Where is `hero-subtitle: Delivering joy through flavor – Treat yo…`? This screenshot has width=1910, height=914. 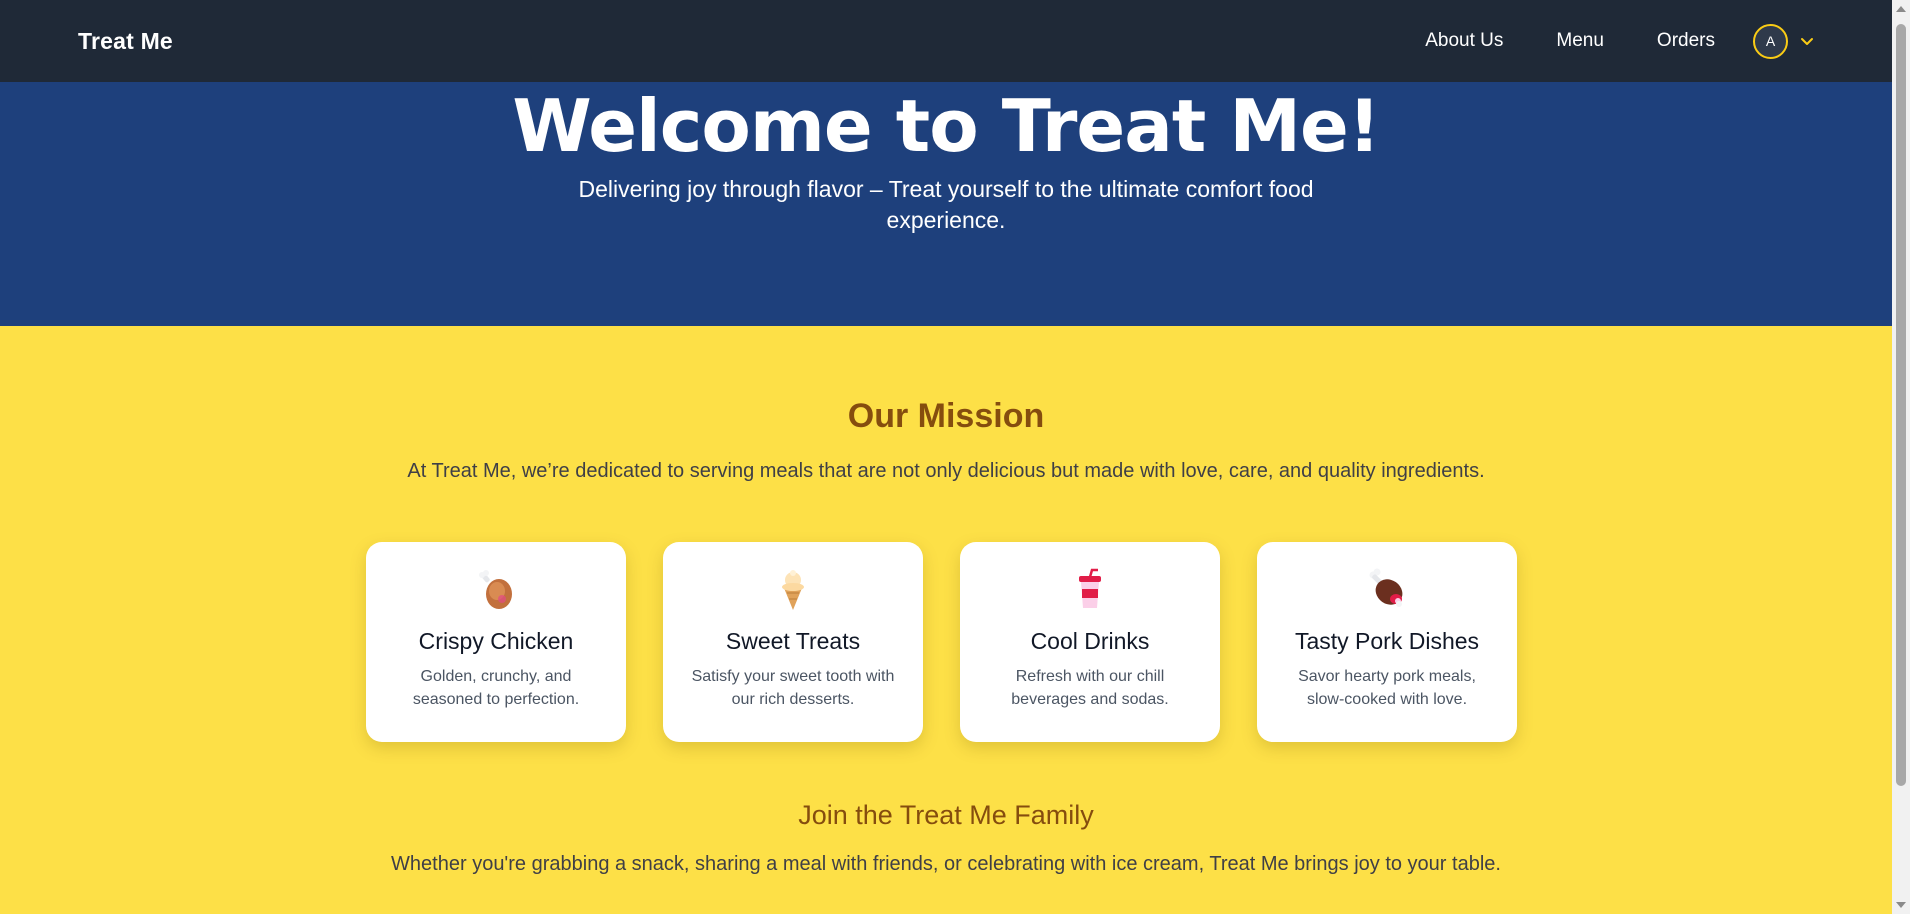 hero-subtitle: Delivering joy through flavor – Treat yo… is located at coordinates (946, 204).